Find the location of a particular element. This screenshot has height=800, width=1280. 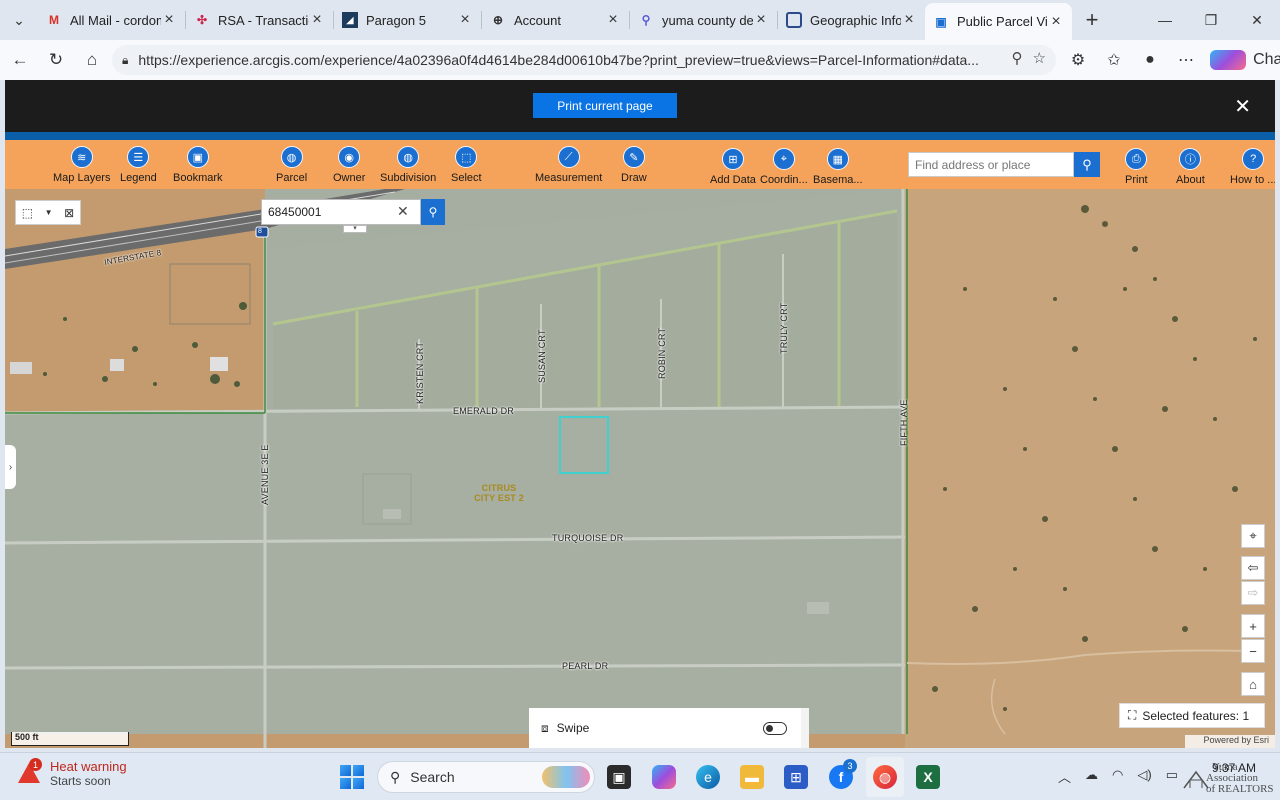

selected-features-button: ⛶ Selected features: 1 is located at coordinates (1192, 715).